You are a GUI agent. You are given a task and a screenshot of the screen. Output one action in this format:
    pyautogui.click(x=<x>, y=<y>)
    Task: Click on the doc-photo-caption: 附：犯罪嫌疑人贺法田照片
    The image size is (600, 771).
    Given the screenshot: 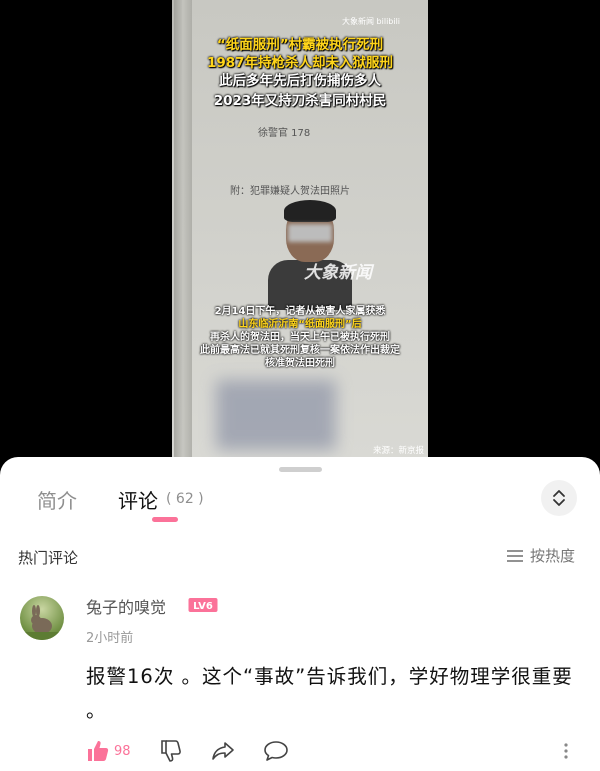 What is the action you would take?
    pyautogui.click(x=290, y=191)
    